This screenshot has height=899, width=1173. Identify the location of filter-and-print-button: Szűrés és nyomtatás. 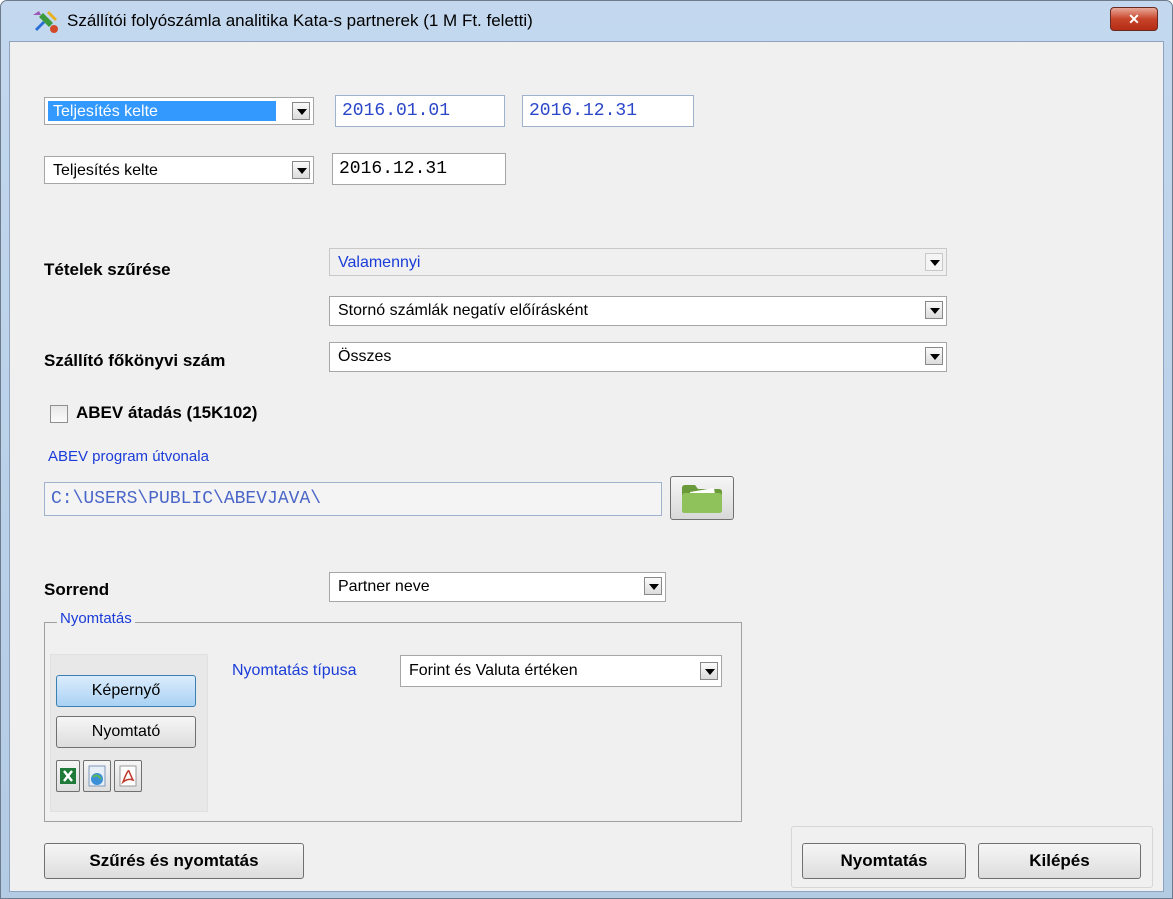
(174, 861).